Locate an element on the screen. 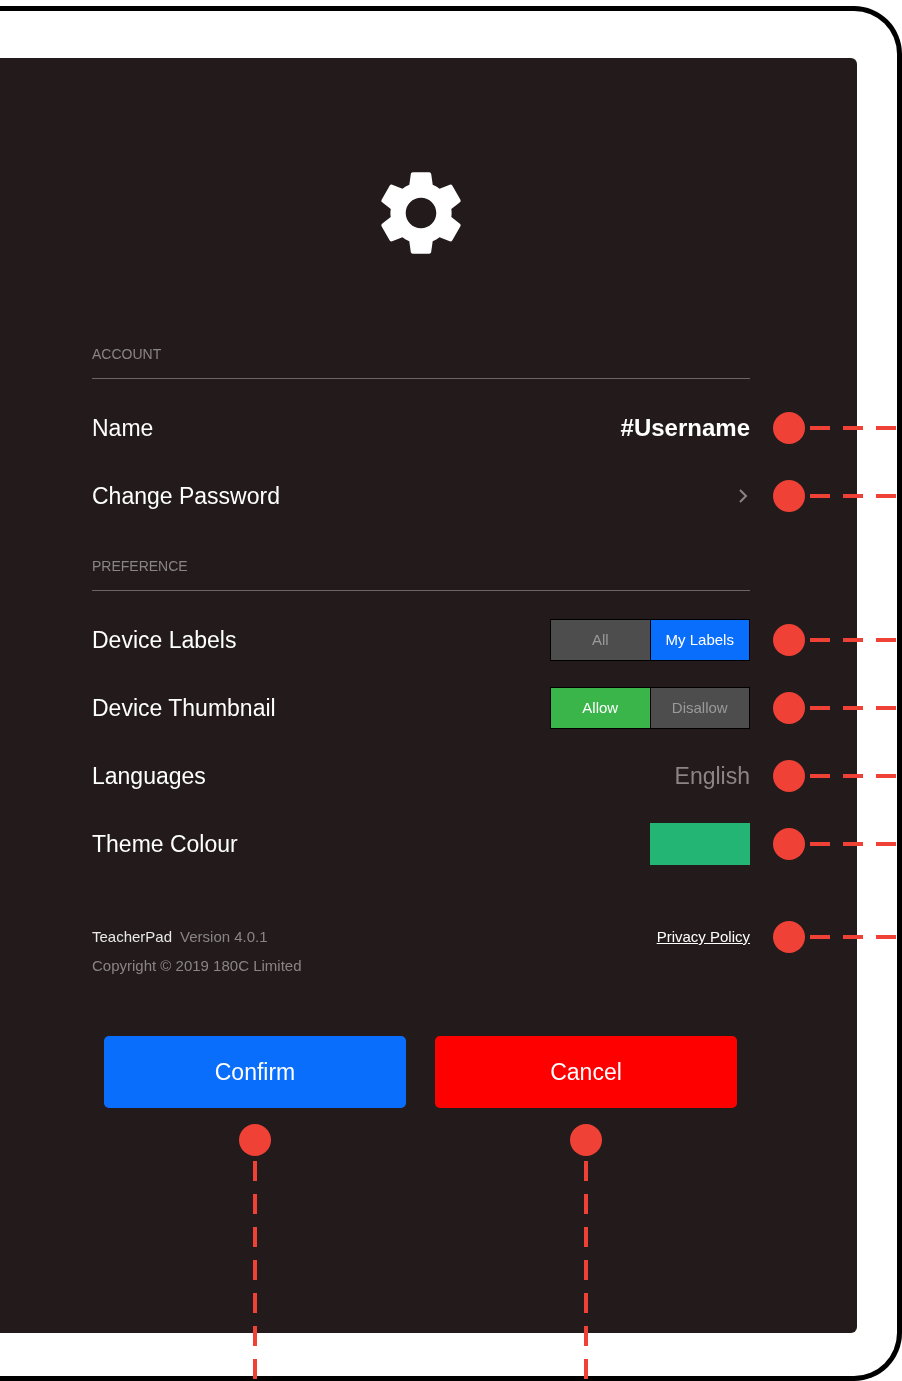 The height and width of the screenshot is (1381, 902). segment-option: My Labels is located at coordinates (699, 640).